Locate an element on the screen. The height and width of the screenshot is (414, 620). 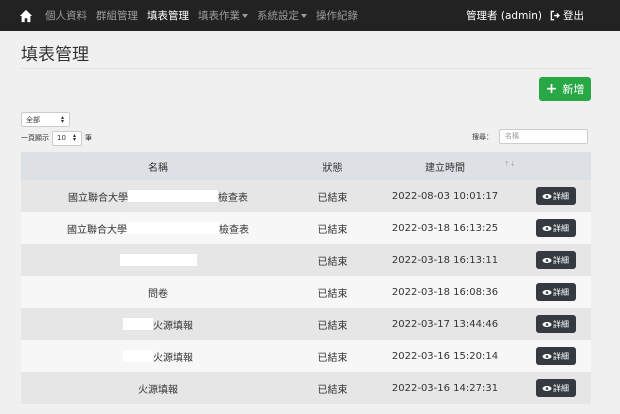
row-created: 2022-03-16 14:27:31 is located at coordinates (445, 388).